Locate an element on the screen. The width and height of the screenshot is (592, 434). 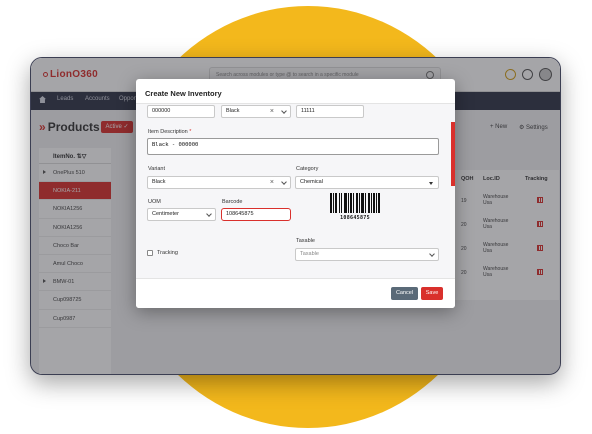
modal-title: Create New Inventory is located at coordinates (183, 93).